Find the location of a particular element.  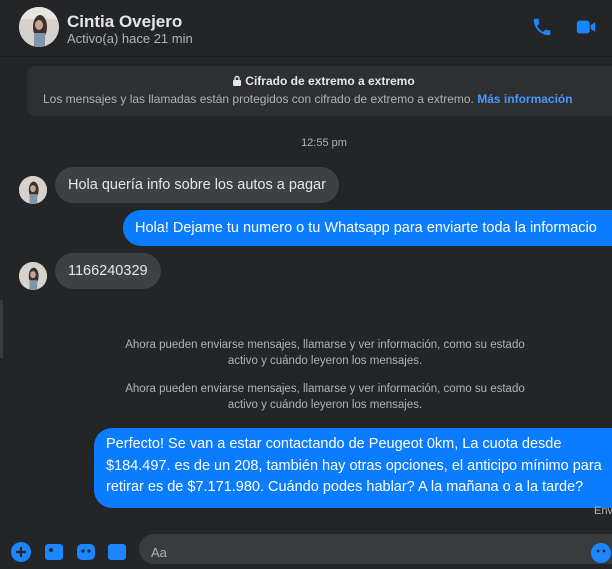

gif-icon is located at coordinates (117, 554).